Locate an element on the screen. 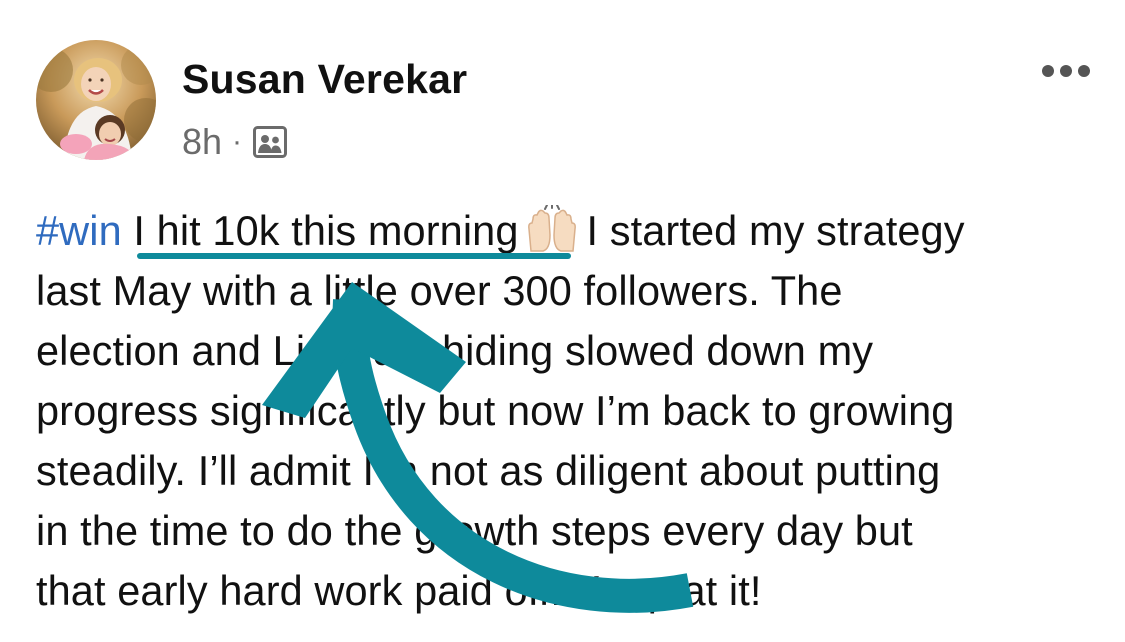 This screenshot has width=1125, height=642. author-avatar is located at coordinates (96, 100).